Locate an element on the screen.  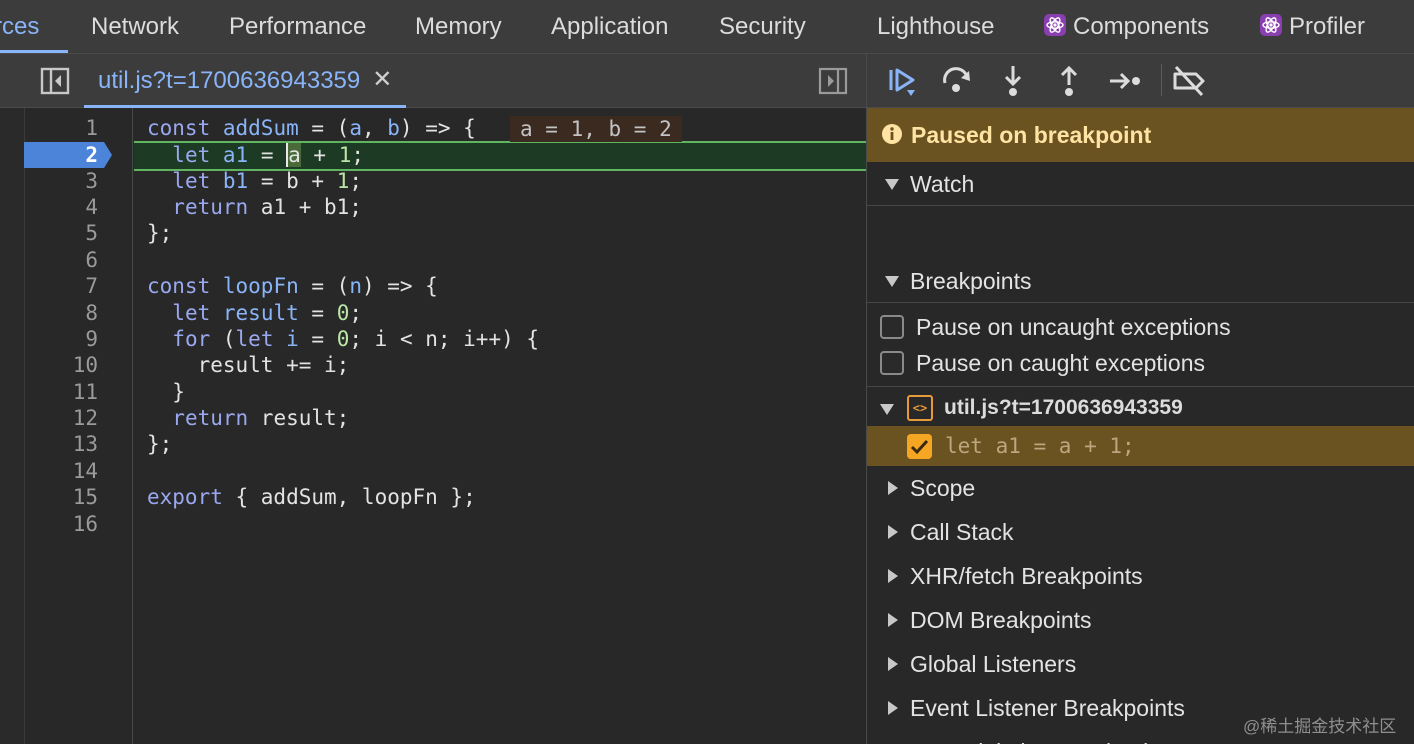
tab-security-label: Security is located at coordinates (762, 26).